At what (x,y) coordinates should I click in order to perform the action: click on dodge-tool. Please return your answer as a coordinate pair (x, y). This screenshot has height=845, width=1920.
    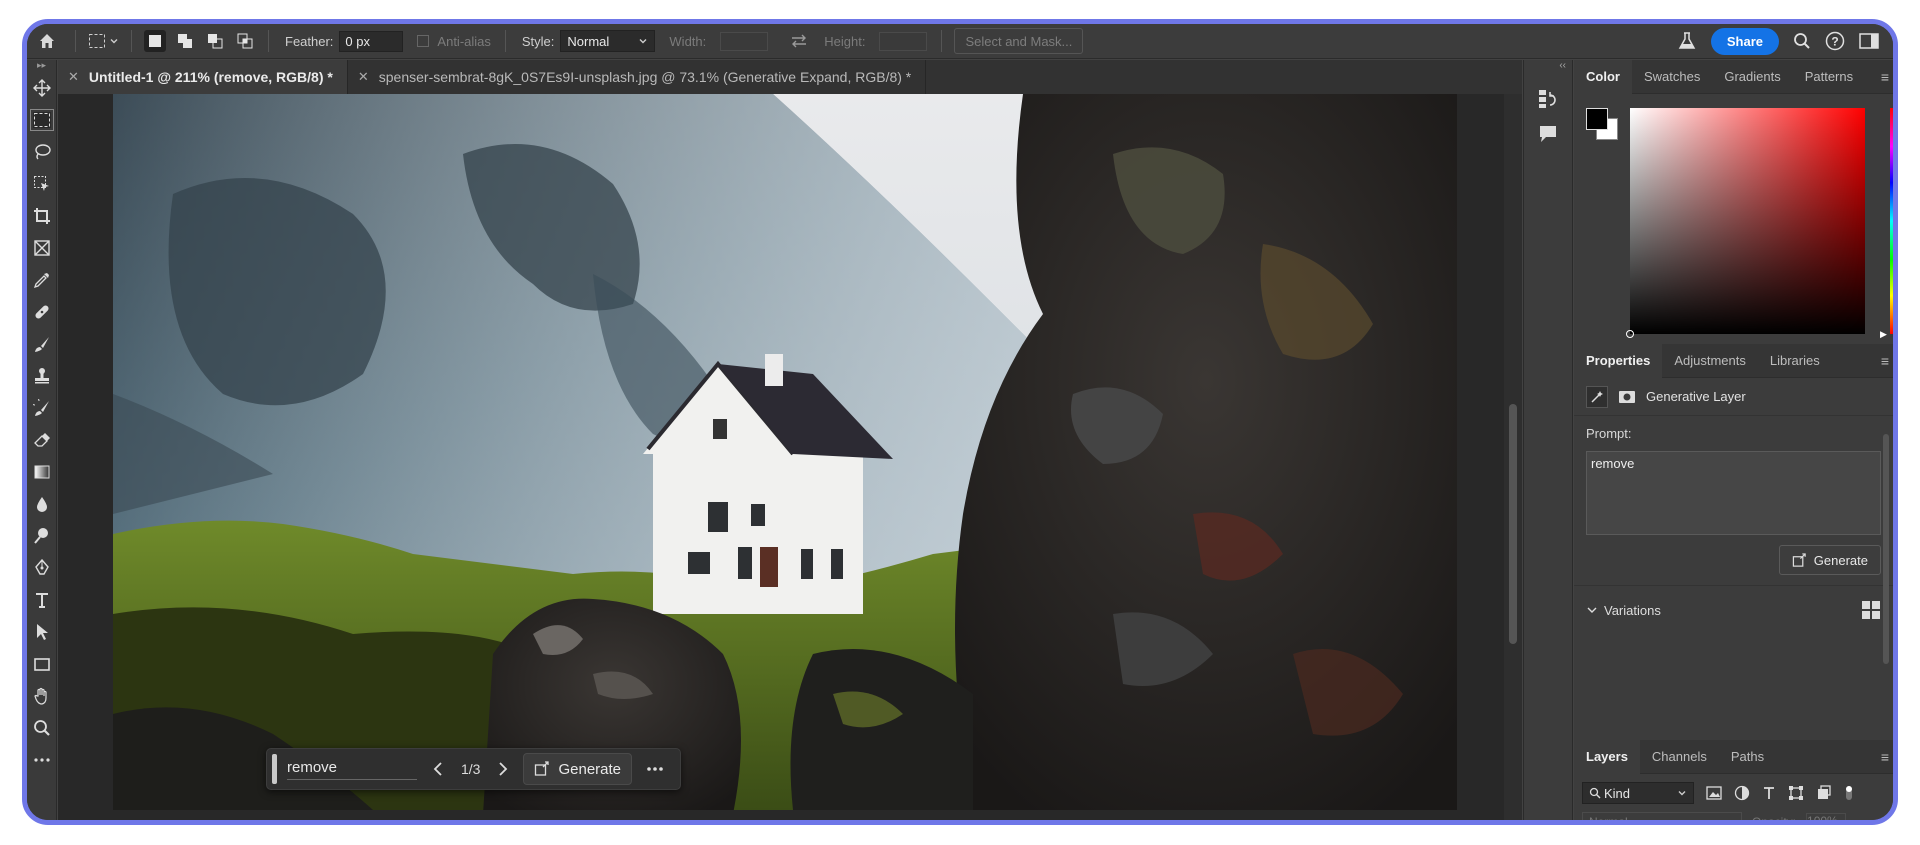
    Looking at the image, I should click on (42, 536).